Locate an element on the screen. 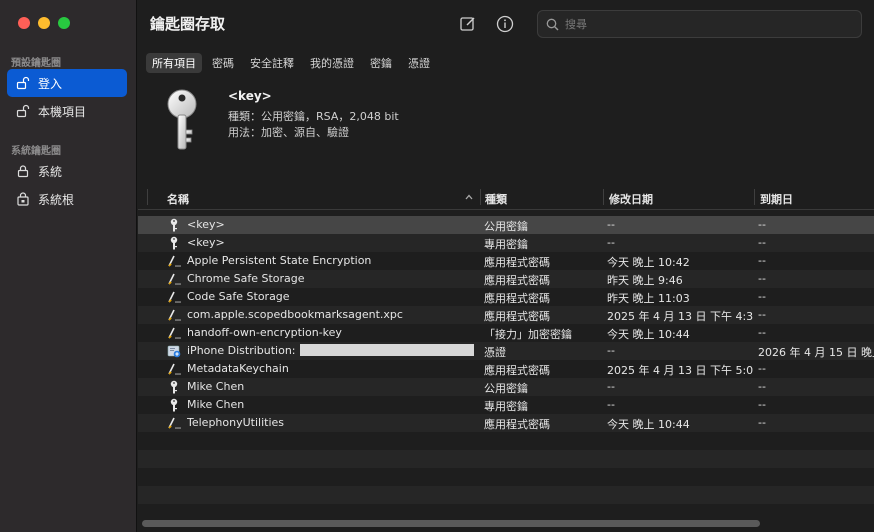 This screenshot has width=874, height=532. sidebar-item-login: 登入 is located at coordinates (67, 83).